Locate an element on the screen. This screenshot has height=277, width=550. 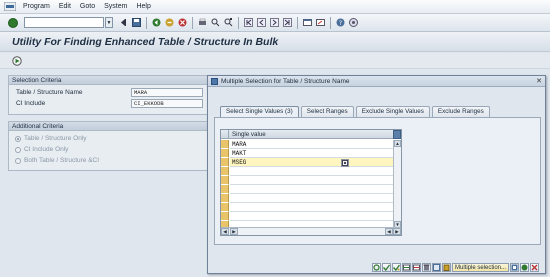
tab-exclude-ranges: Exclude Ranges is located at coordinates (460, 111).